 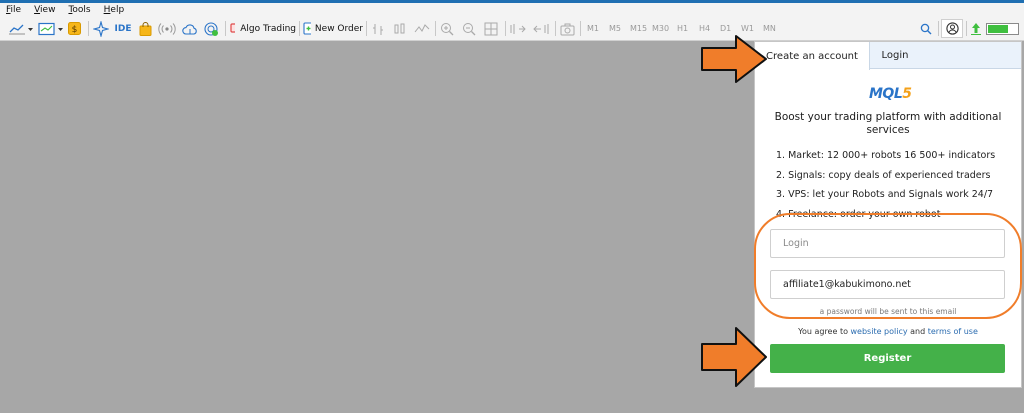 I want to click on website-policy-link: website policy, so click(x=879, y=331).